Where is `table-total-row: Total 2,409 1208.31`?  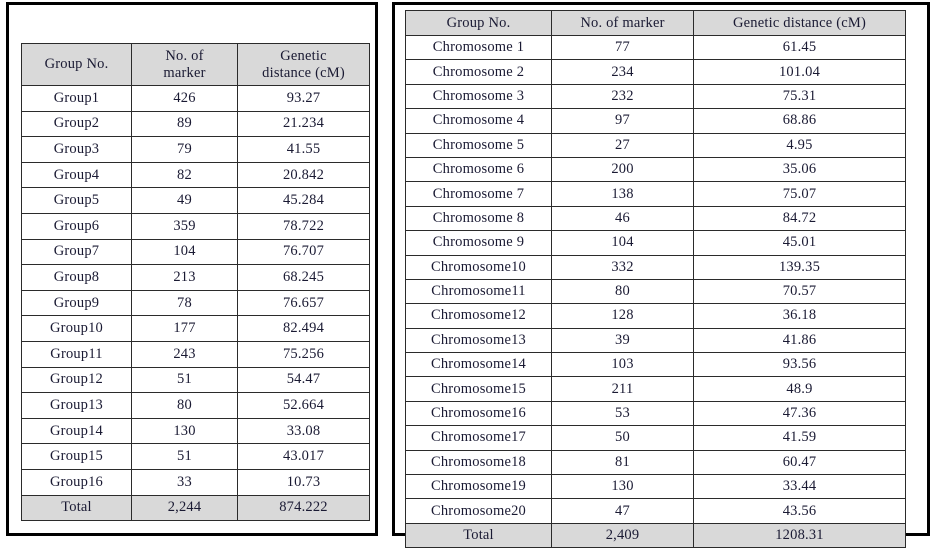 table-total-row: Total 2,409 1208.31 is located at coordinates (655, 535).